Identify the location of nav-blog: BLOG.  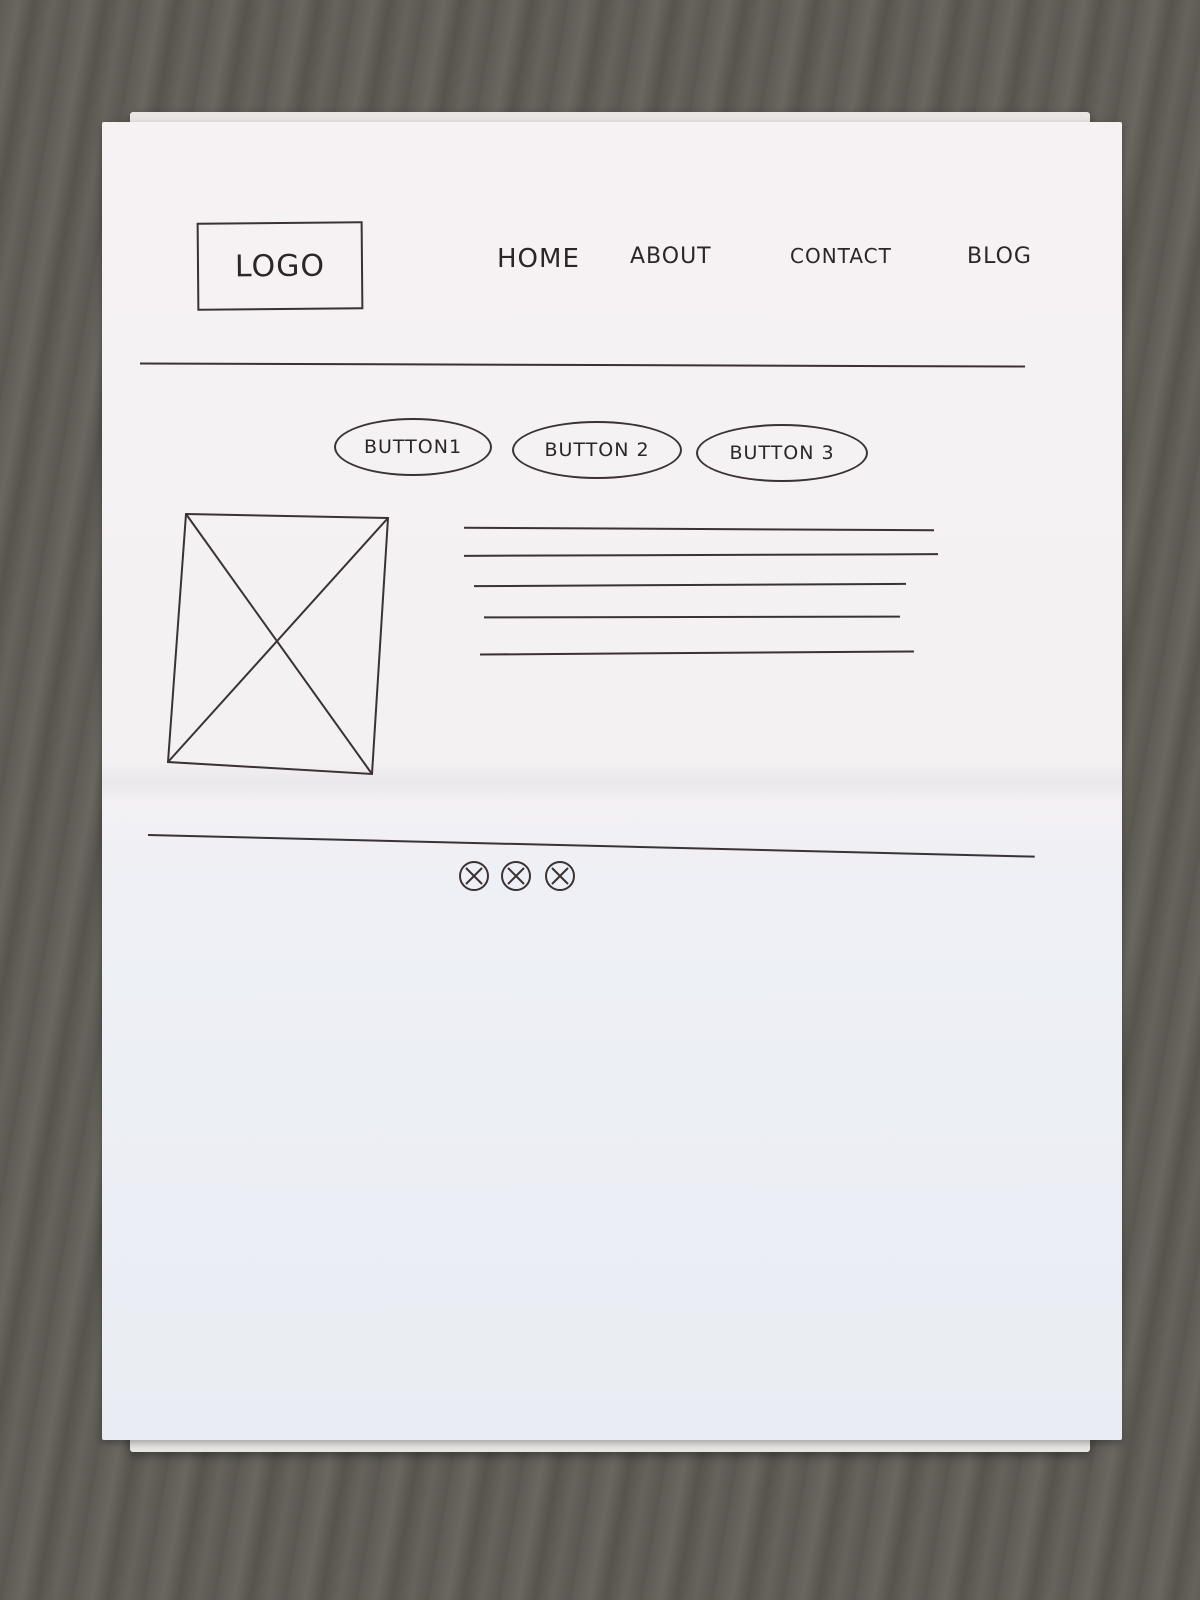
(999, 256).